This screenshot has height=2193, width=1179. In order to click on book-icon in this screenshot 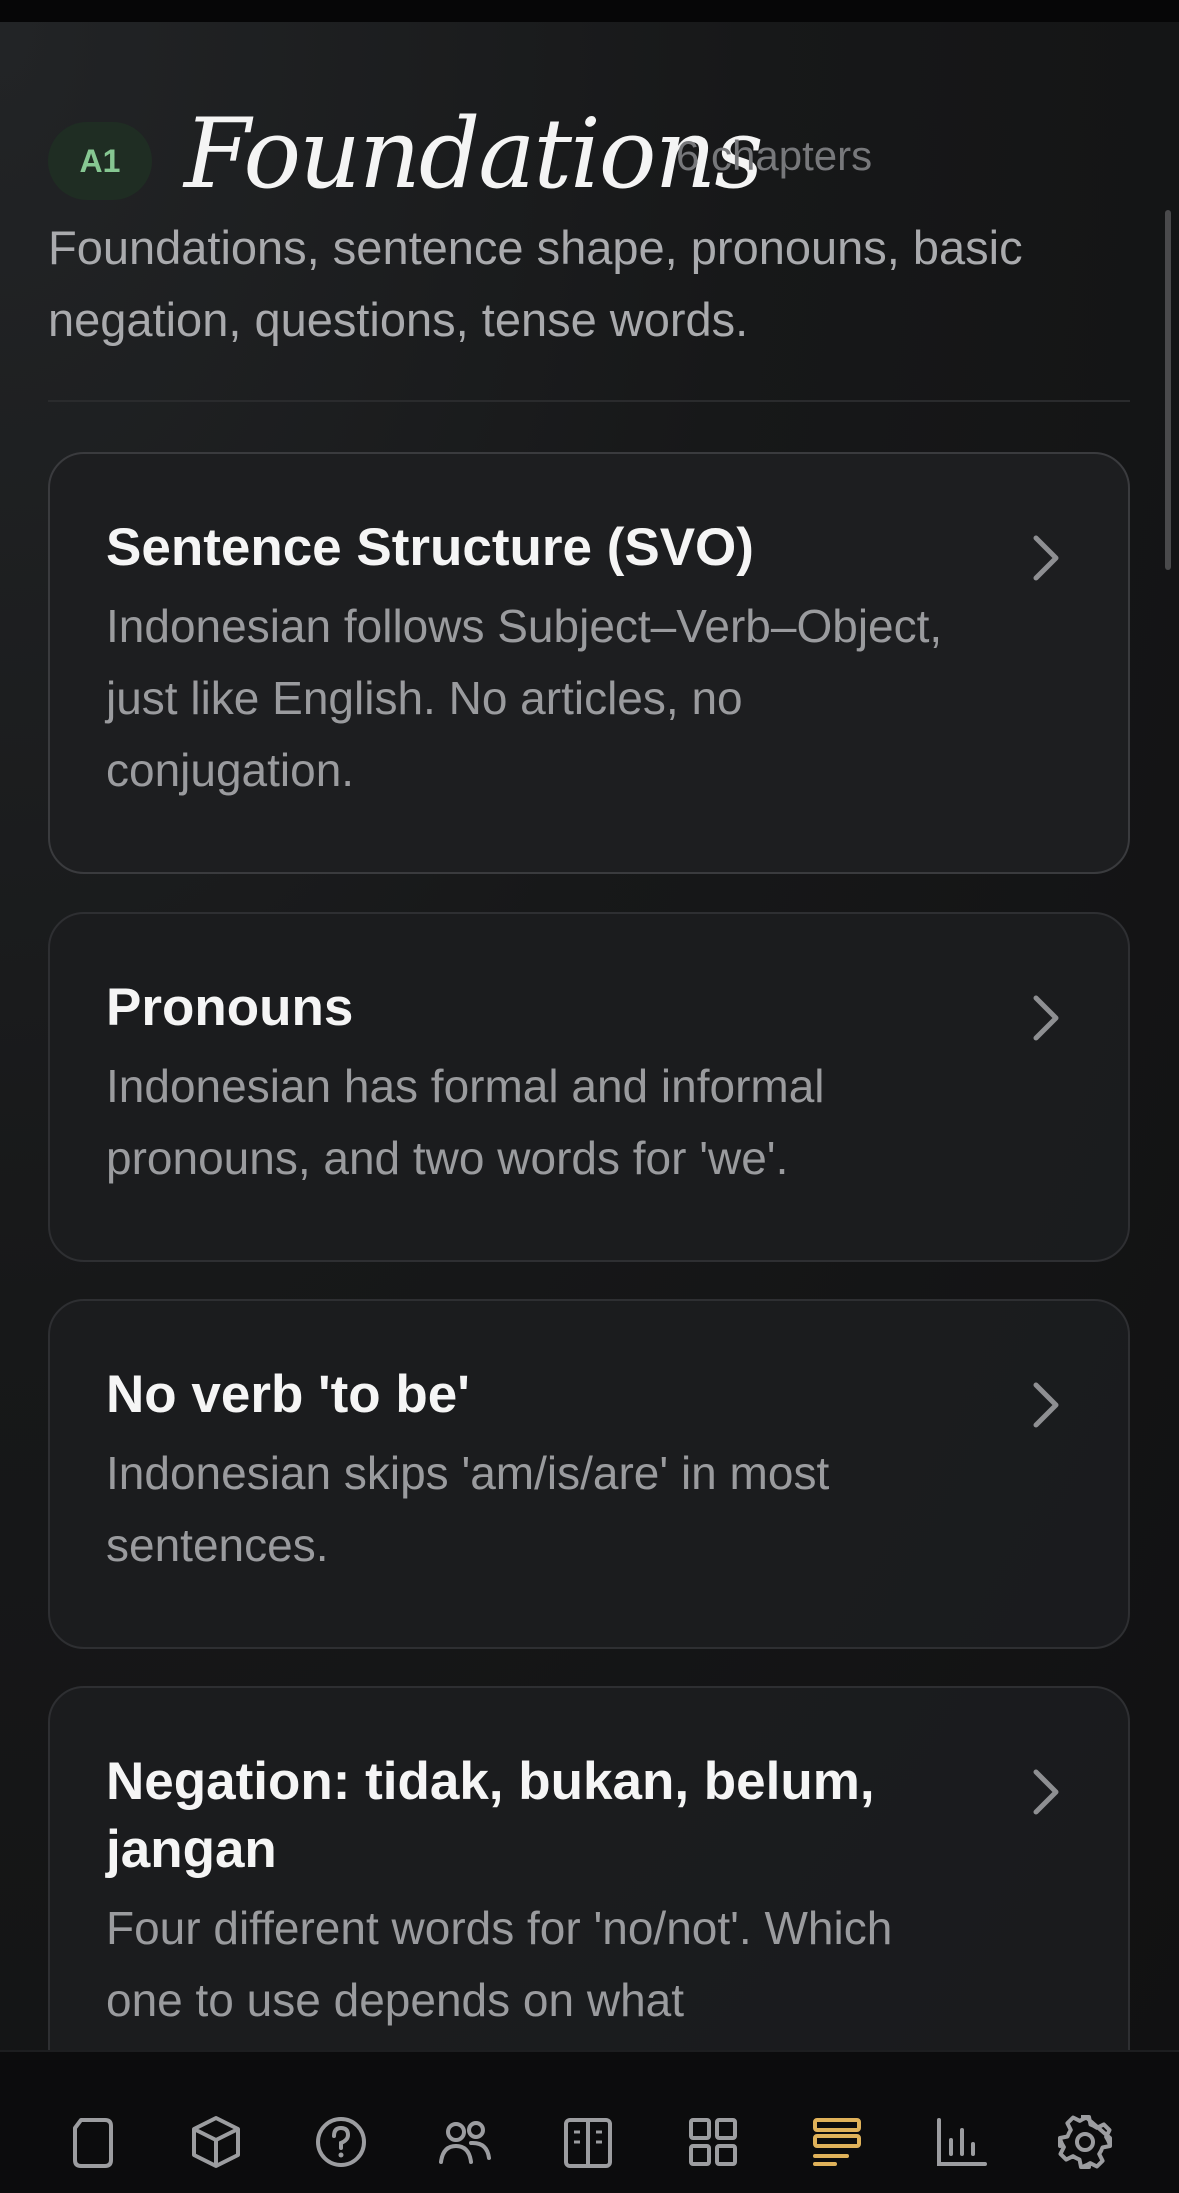, I will do `click(588, 2142)`.